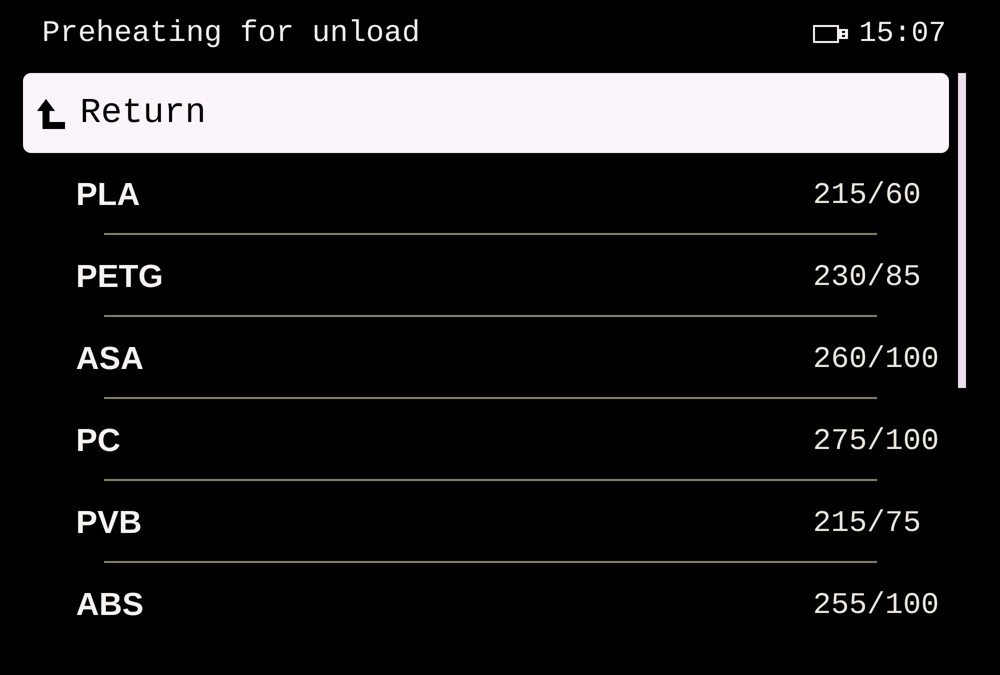 This screenshot has height=675, width=1000. Describe the element at coordinates (486, 603) in the screenshot. I see `menu-item: ABS 255/100` at that location.